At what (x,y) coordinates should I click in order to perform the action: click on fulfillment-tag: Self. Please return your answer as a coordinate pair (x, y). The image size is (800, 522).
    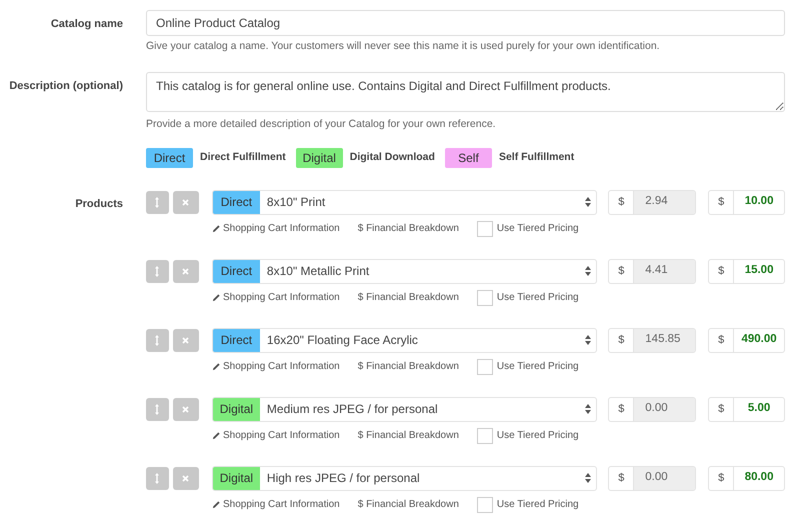
    Looking at the image, I should click on (468, 158).